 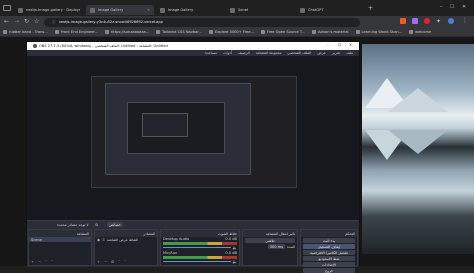 I want to click on scenes-panel: المشاهد Scene + − ˄ ˅, so click(x=60, y=247).